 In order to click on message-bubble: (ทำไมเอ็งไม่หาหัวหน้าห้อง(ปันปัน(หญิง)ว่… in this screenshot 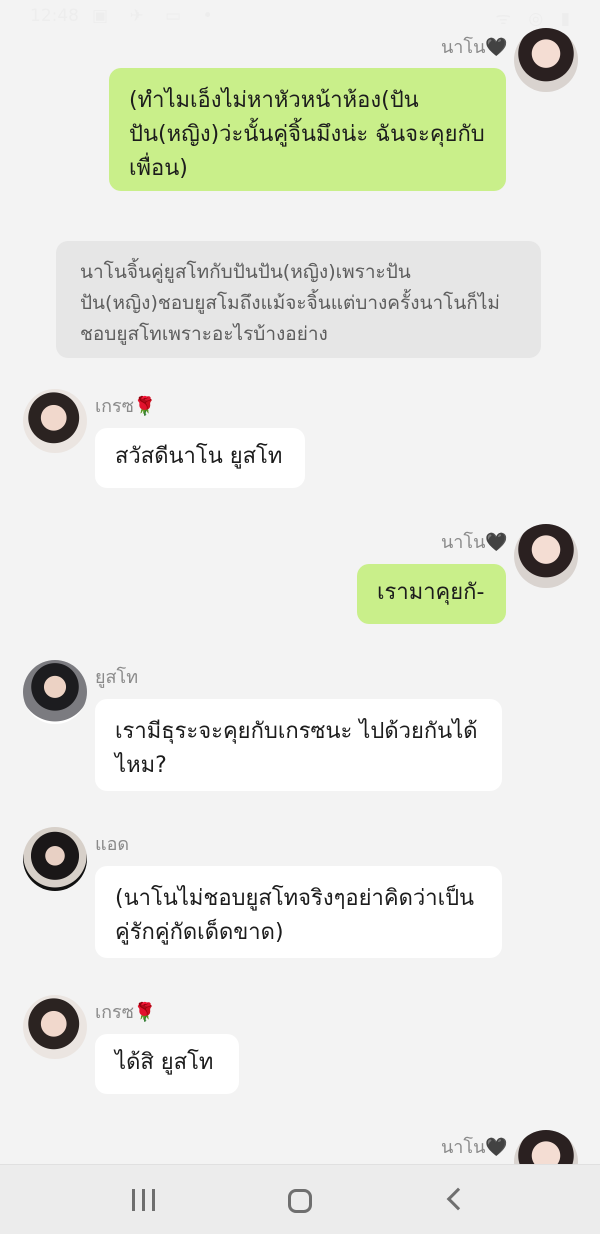, I will do `click(307, 129)`.